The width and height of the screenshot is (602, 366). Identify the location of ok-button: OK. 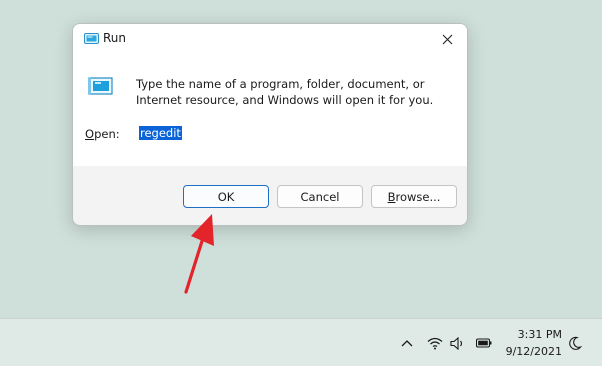
(226, 196).